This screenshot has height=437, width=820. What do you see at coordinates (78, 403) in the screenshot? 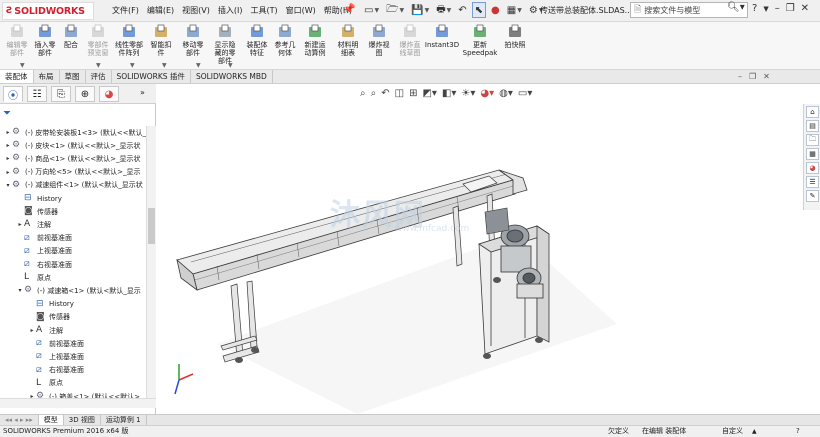
I see `tree-horizontal-scrollbar` at bounding box center [78, 403].